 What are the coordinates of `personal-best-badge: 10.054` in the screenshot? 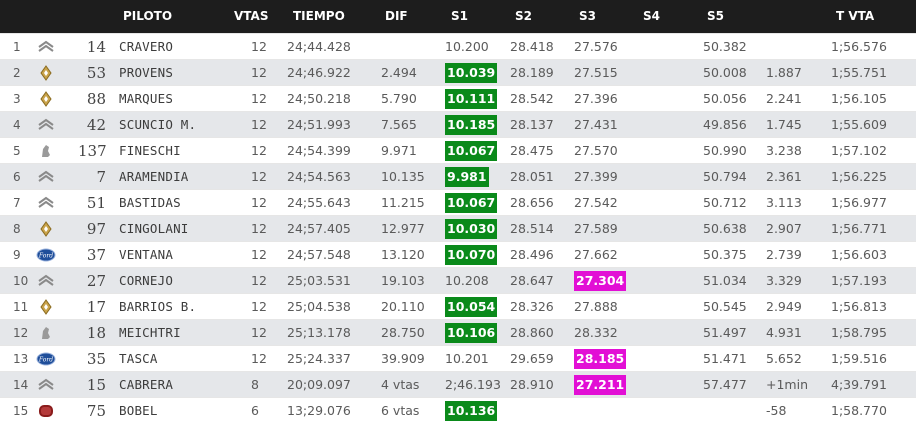 It's located at (471, 307).